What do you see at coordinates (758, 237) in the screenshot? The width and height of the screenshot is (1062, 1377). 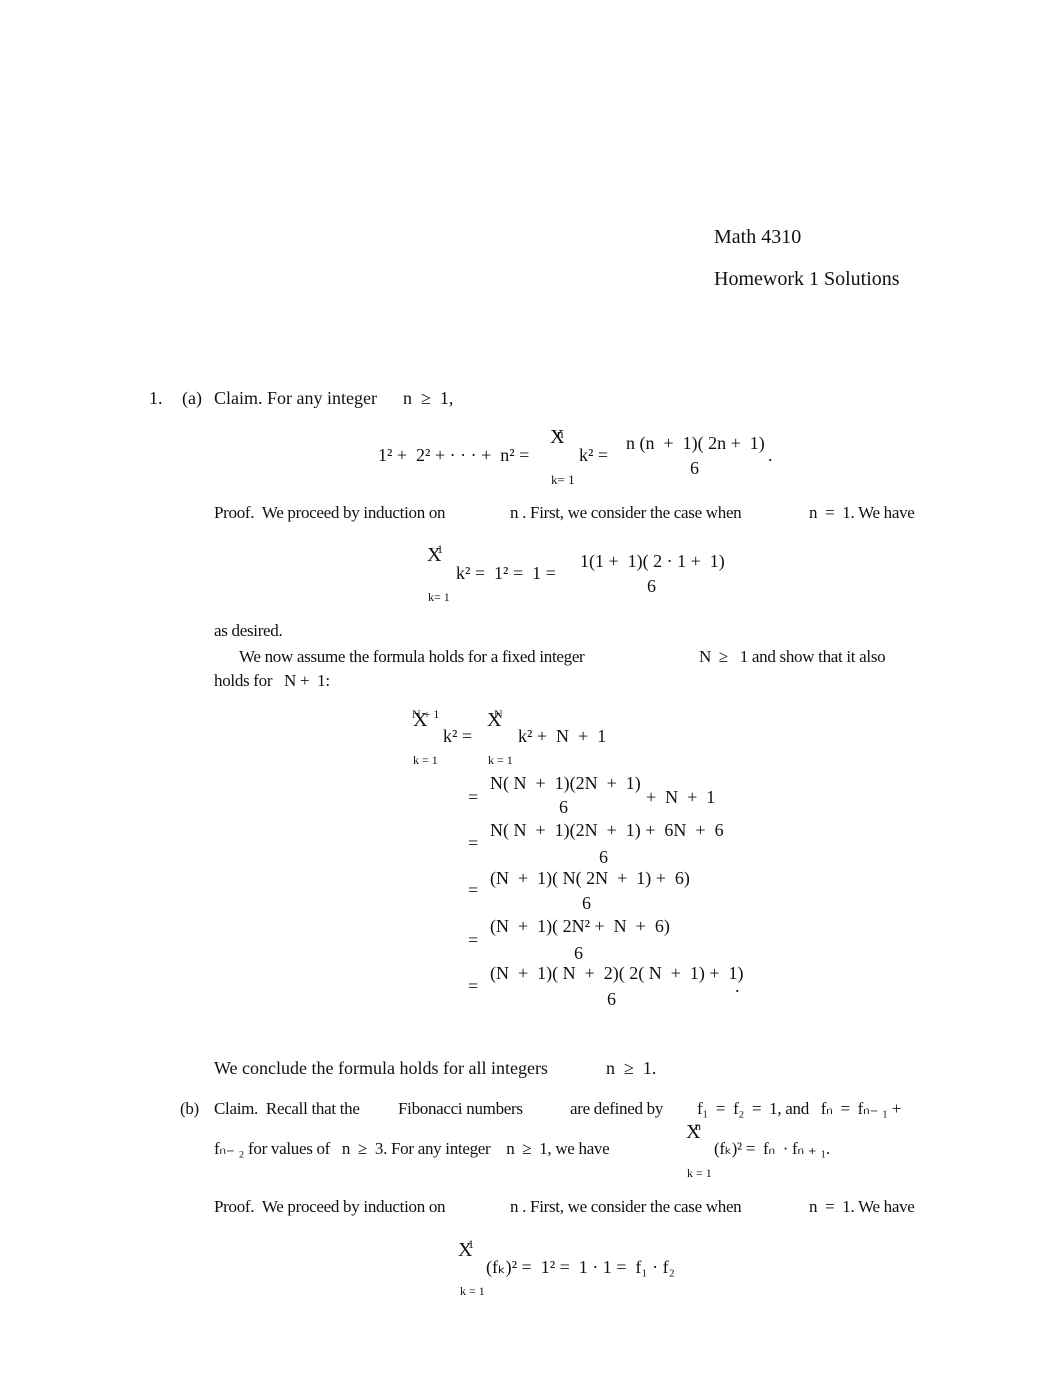 I see `course-number: Math 4310` at bounding box center [758, 237].